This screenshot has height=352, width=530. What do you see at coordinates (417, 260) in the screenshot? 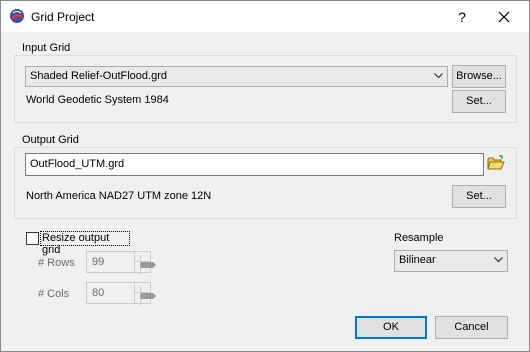
I see `resample-selected: Bilinear` at bounding box center [417, 260].